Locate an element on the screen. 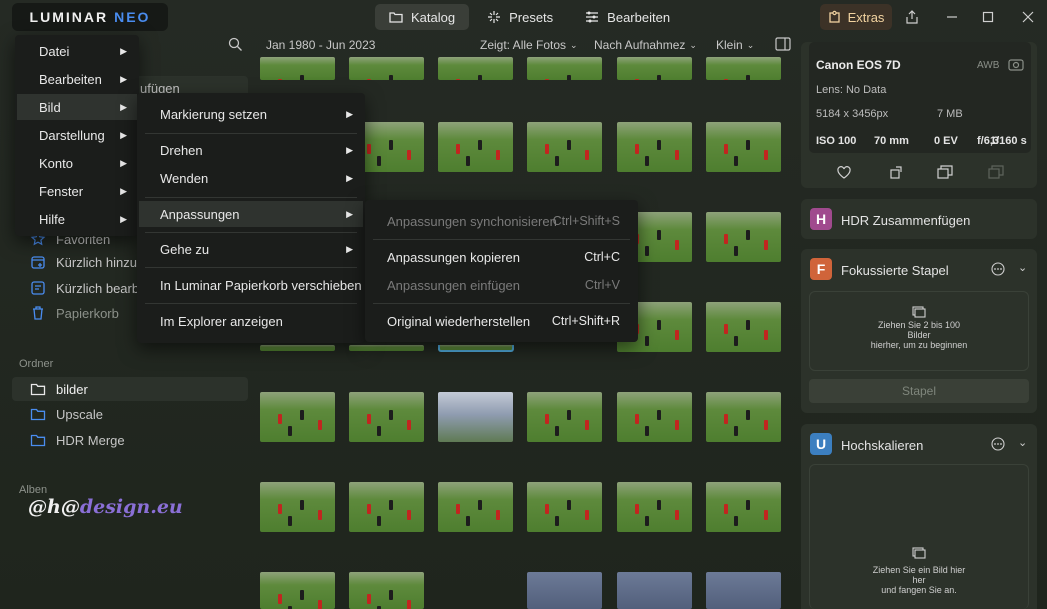  resolution: 5184 x 3456px is located at coordinates (852, 114).